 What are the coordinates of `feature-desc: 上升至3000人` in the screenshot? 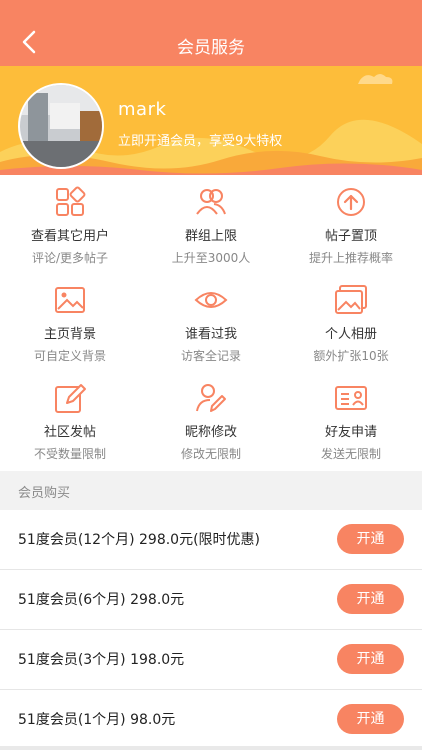 It's located at (211, 258).